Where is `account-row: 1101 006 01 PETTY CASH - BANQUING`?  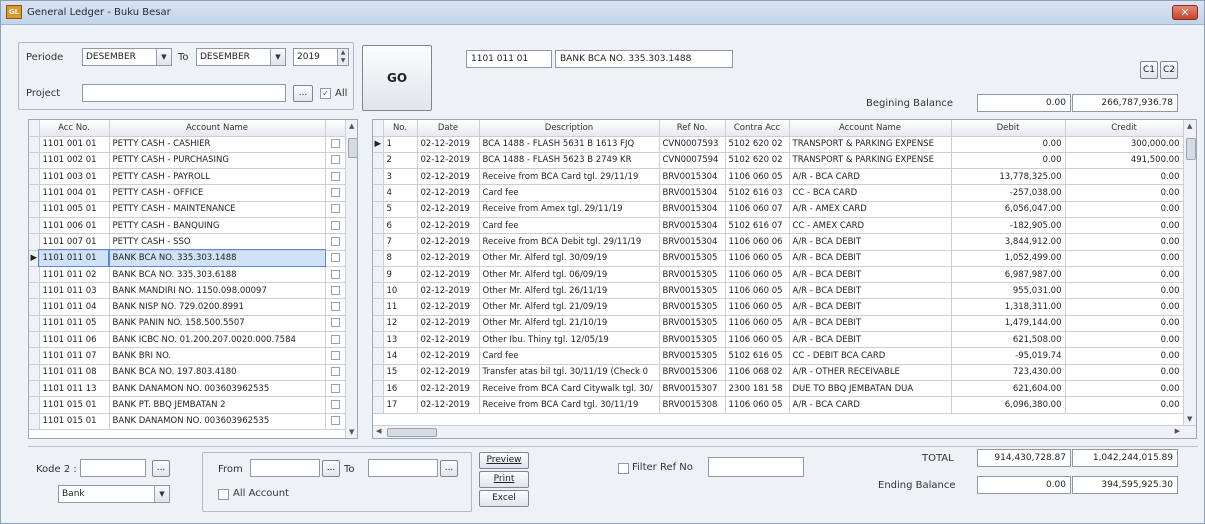
account-row: 1101 006 01 PETTY CASH - BANQUING is located at coordinates (187, 226).